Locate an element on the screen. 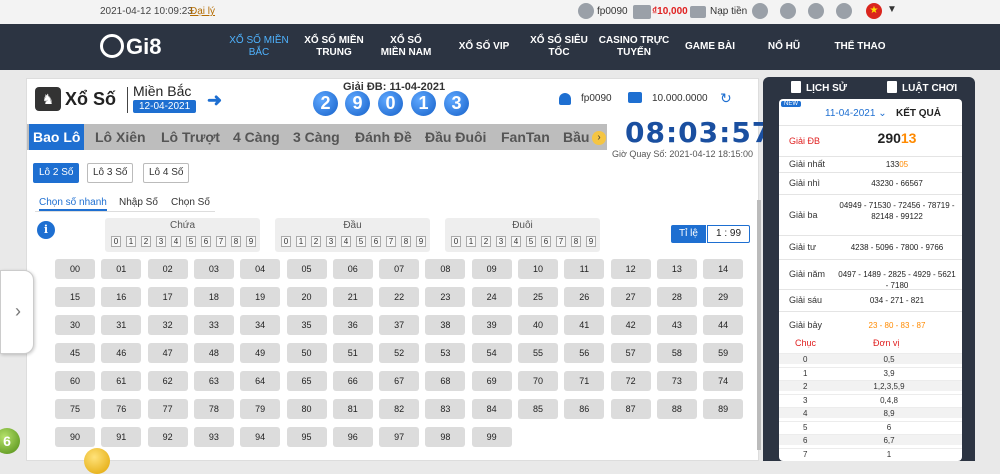 This screenshot has height=474, width=1000. info-icon: i is located at coordinates (46, 230).